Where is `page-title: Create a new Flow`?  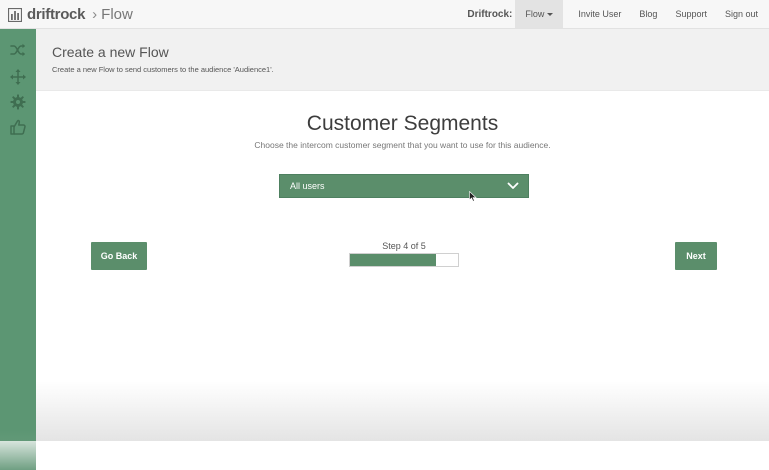 page-title: Create a new Flow is located at coordinates (110, 52).